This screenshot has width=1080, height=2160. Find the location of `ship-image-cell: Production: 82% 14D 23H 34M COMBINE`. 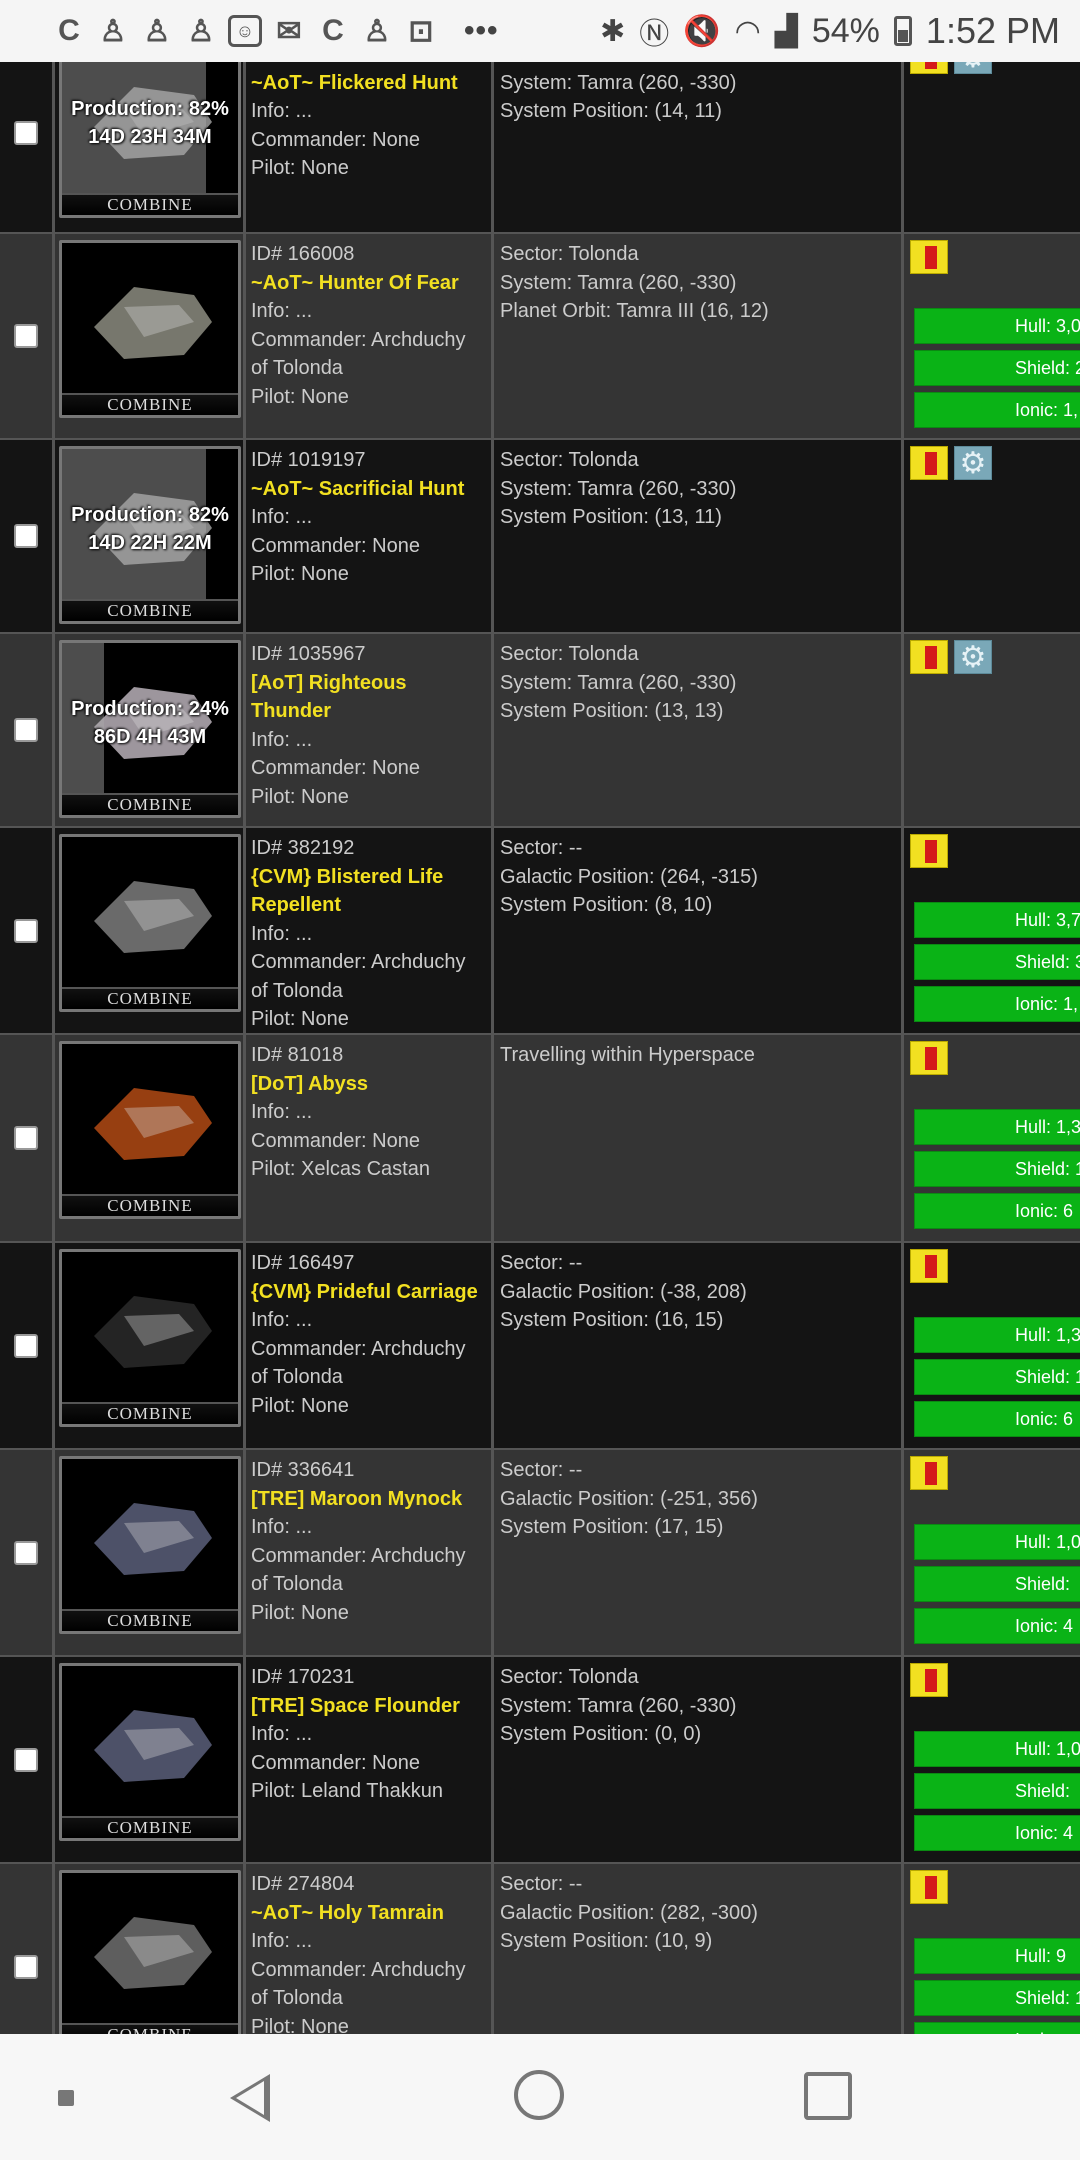

ship-image-cell: Production: 82% 14D 23H 34M COMBINE is located at coordinates (149, 147).